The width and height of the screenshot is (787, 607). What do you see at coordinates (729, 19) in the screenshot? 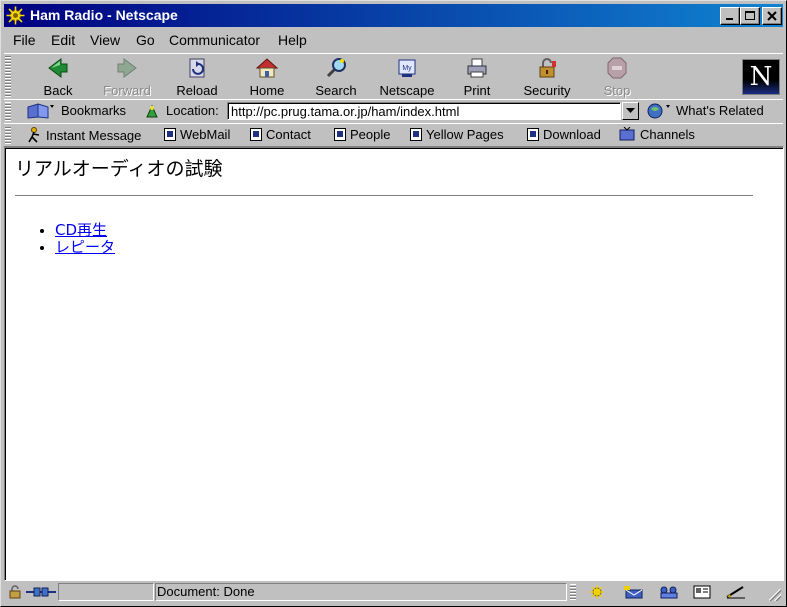
I see `minimize-icon` at bounding box center [729, 19].